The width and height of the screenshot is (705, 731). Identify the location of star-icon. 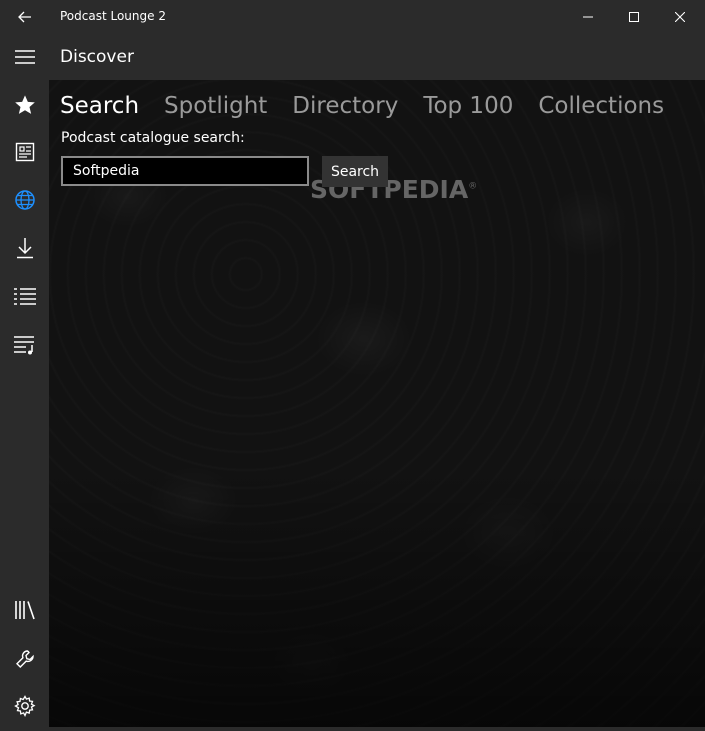
(25, 104).